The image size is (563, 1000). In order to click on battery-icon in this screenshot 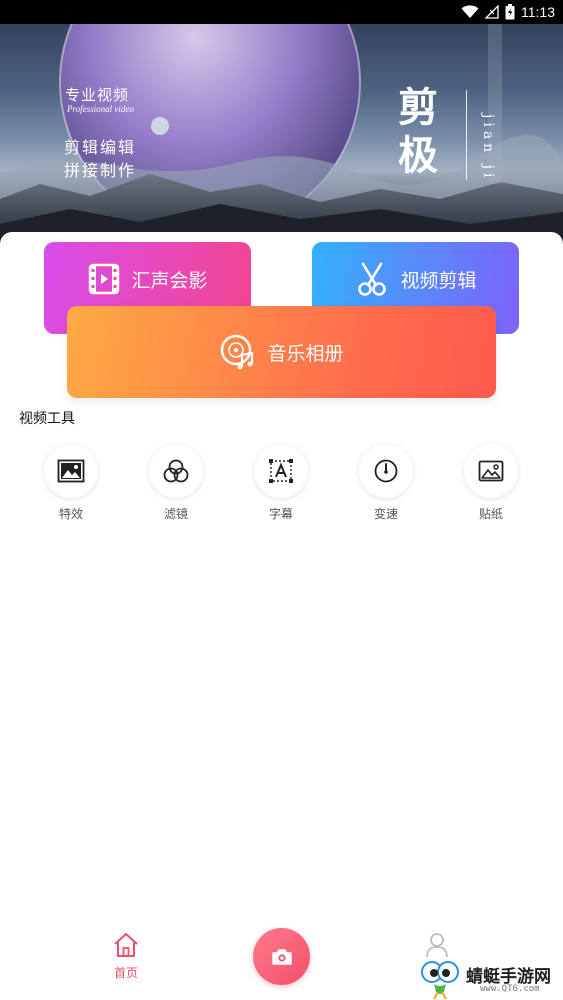, I will do `click(510, 12)`.